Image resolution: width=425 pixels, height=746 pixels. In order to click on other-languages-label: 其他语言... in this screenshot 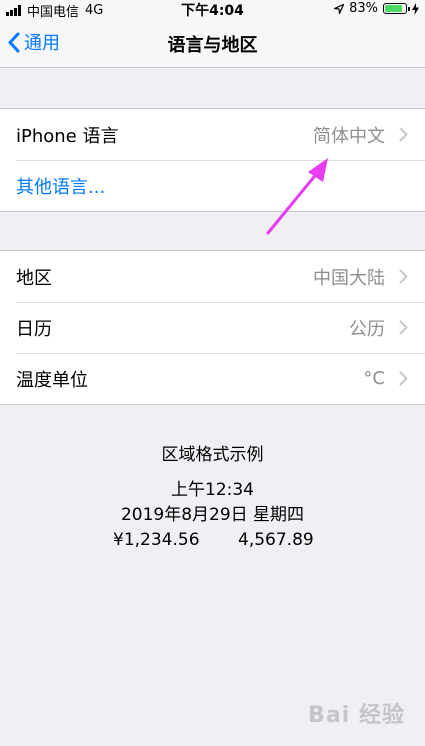, I will do `click(60, 186)`.